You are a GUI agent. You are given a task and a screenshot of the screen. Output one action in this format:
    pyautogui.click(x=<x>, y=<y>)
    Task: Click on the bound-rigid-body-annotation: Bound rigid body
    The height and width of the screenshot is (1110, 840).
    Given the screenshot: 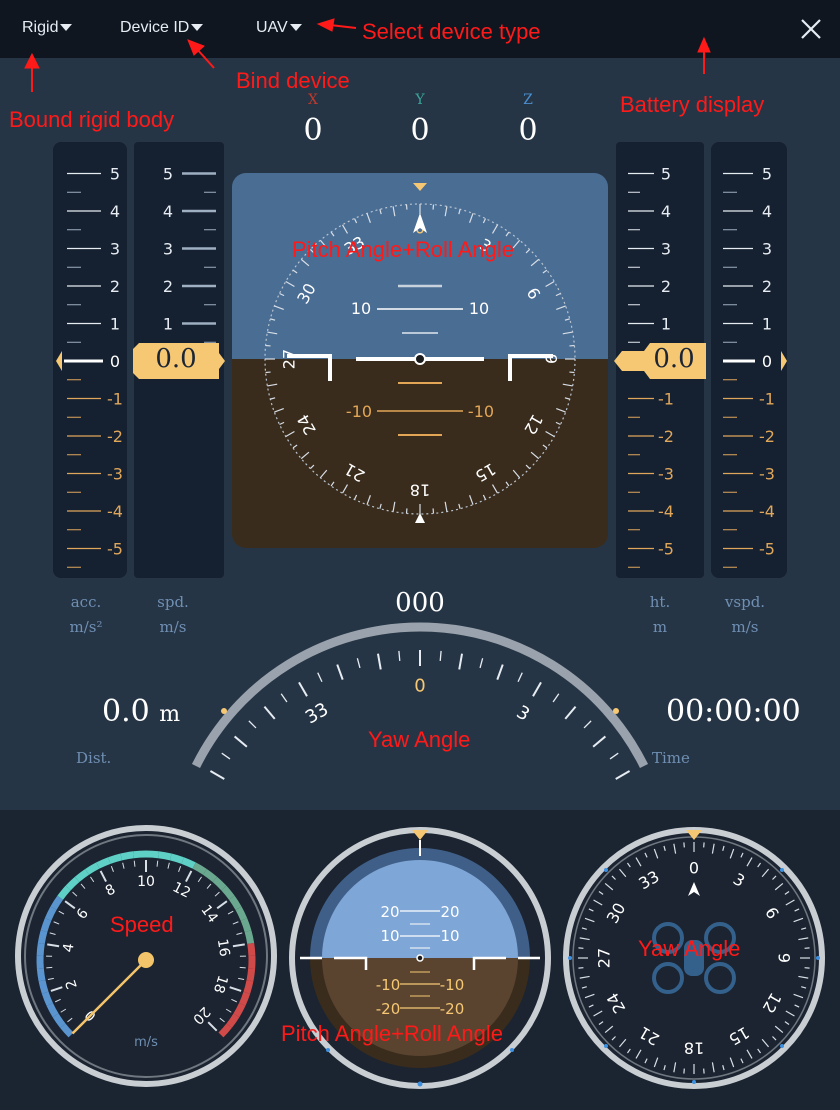 What is the action you would take?
    pyautogui.click(x=92, y=119)
    